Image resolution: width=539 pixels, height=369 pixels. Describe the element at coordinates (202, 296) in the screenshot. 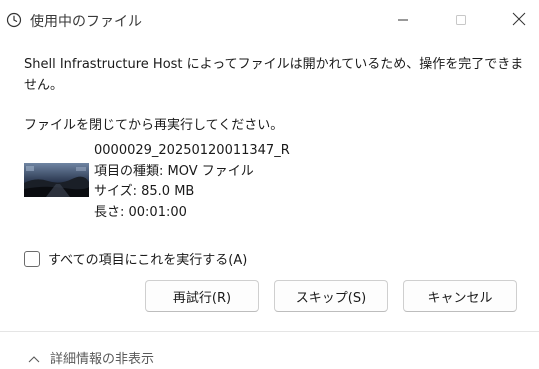

I see `retry-button: 再試行(R)` at that location.